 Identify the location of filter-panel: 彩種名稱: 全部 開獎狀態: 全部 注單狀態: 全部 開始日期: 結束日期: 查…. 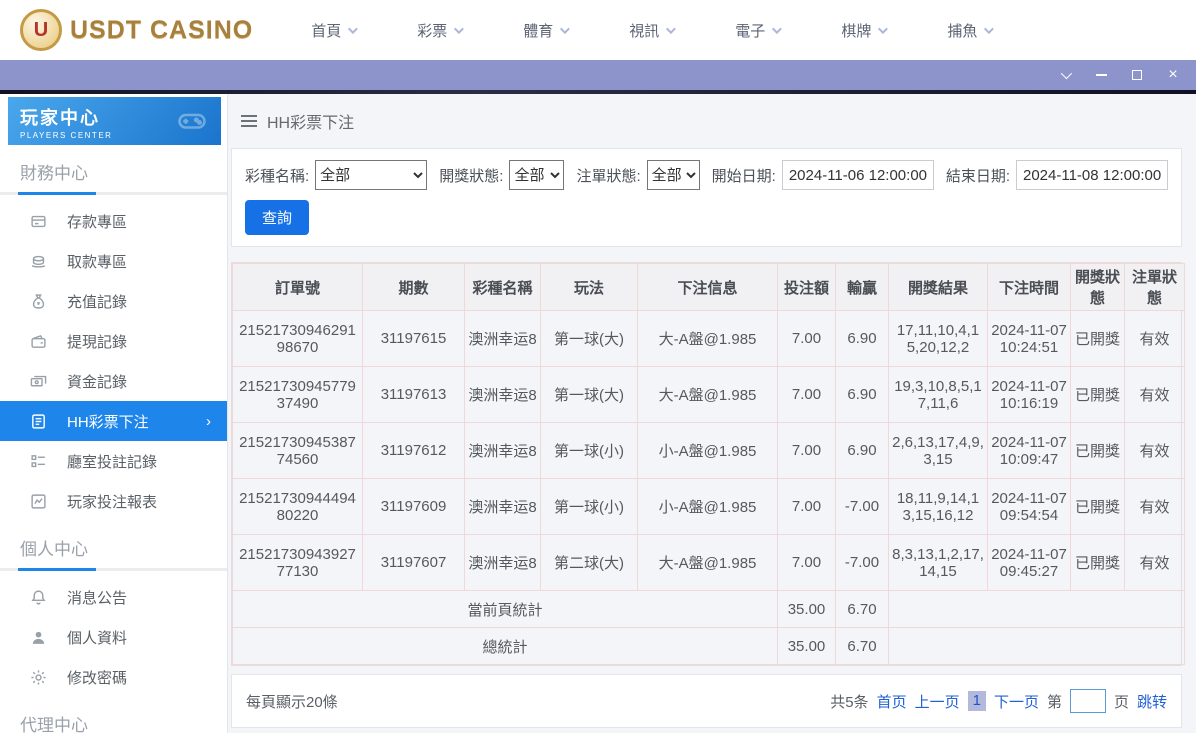
(706, 197).